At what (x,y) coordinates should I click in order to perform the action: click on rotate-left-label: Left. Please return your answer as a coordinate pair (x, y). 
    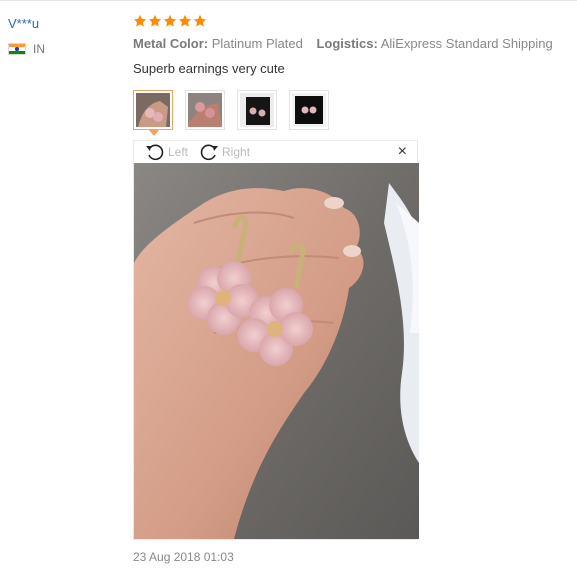
    Looking at the image, I should click on (178, 152).